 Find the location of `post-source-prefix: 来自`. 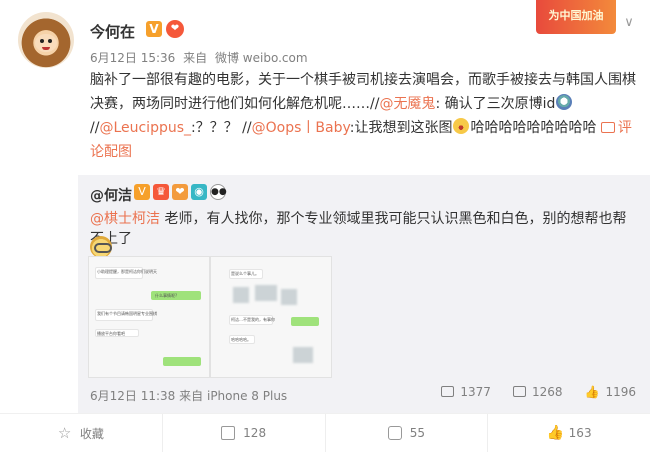

post-source-prefix: 来自 is located at coordinates (195, 58).